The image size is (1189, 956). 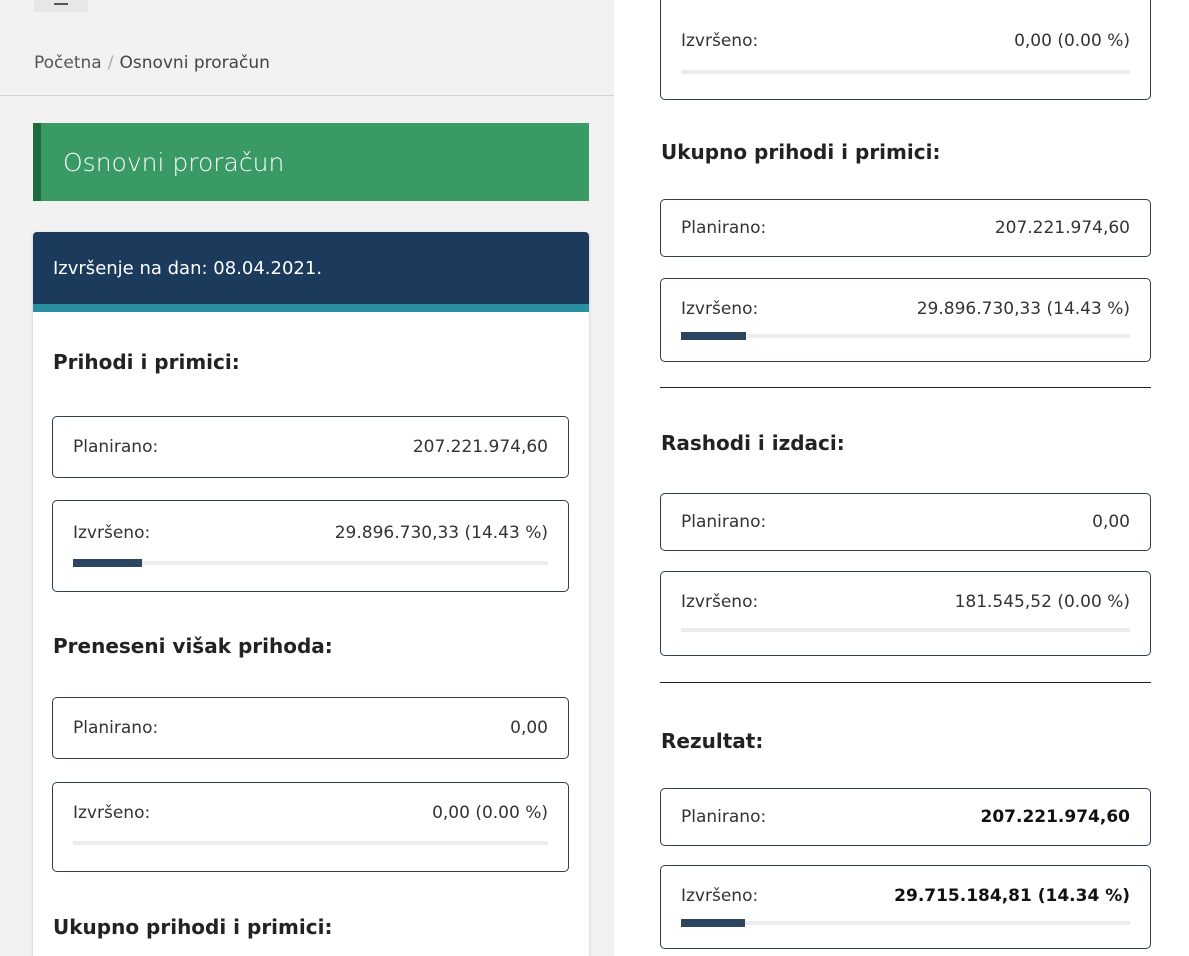 What do you see at coordinates (194, 63) in the screenshot?
I see `breadcrumb-current: Osnovni proračun` at bounding box center [194, 63].